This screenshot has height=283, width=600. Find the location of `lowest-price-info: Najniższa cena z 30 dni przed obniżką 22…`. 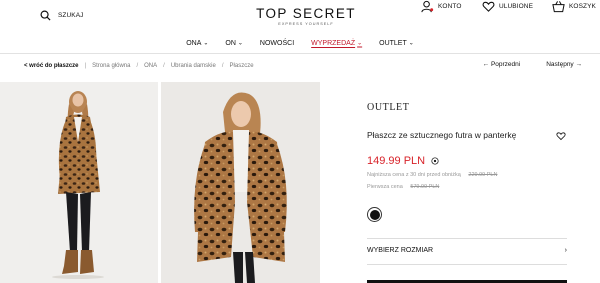

lowest-price-info: Najniższa cena z 30 dni przed obniżką 22… is located at coordinates (432, 175).